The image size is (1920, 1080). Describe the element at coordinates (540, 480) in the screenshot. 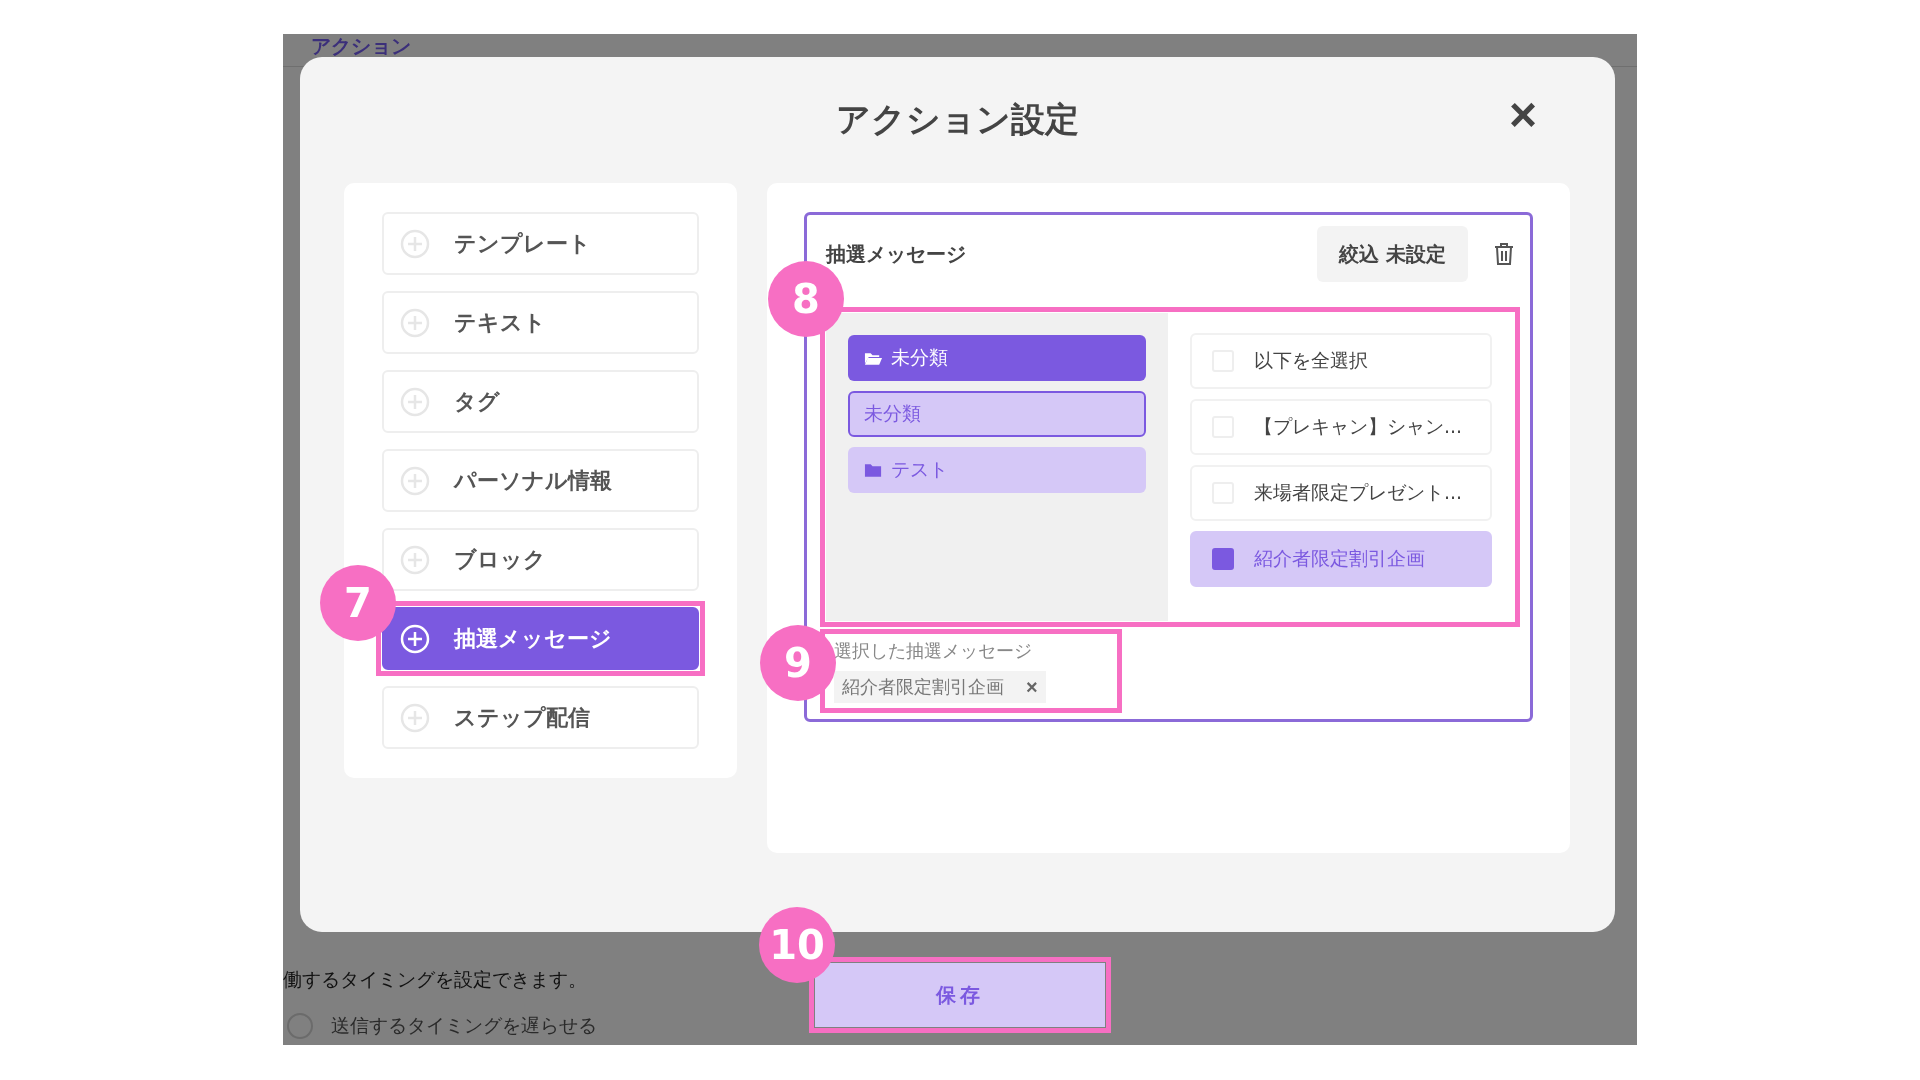

I see `sidebar-item: パーソナル情報` at that location.